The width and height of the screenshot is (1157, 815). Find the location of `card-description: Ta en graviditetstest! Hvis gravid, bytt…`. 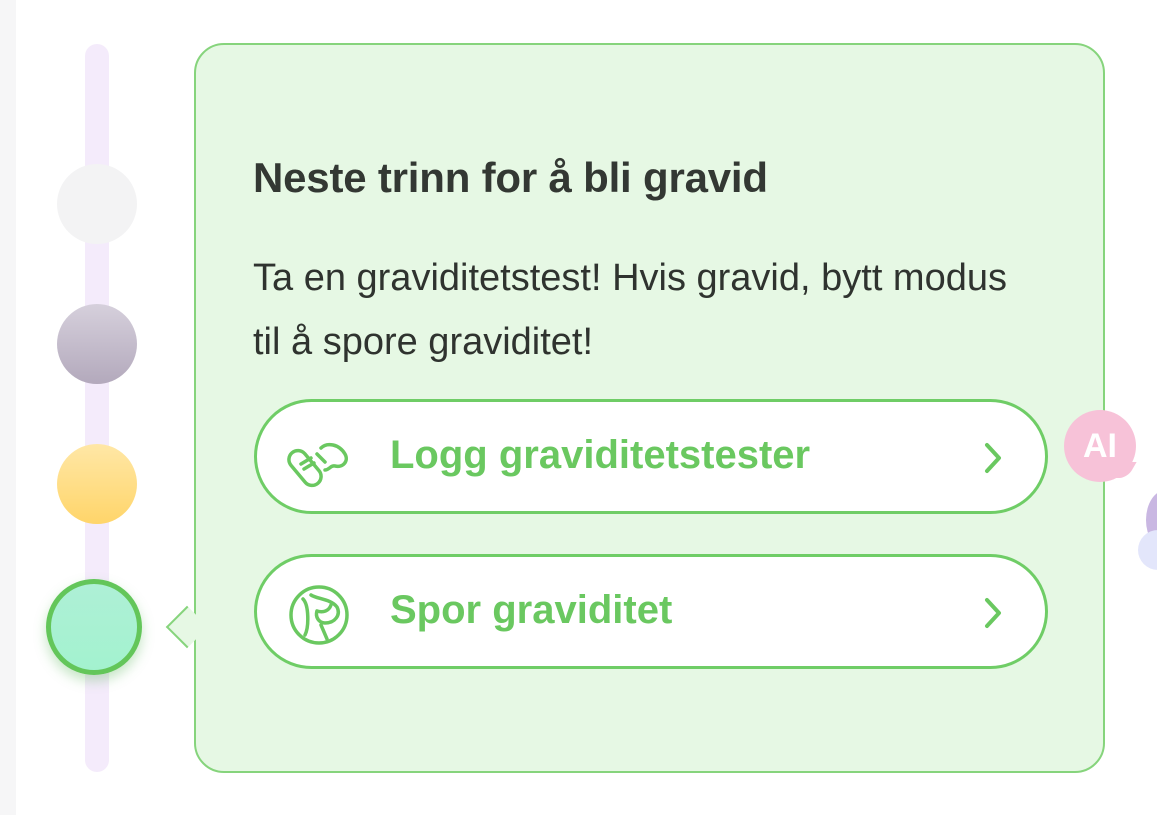

card-description: Ta en graviditetstest! Hvis gravid, bytt… is located at coordinates (630, 310).